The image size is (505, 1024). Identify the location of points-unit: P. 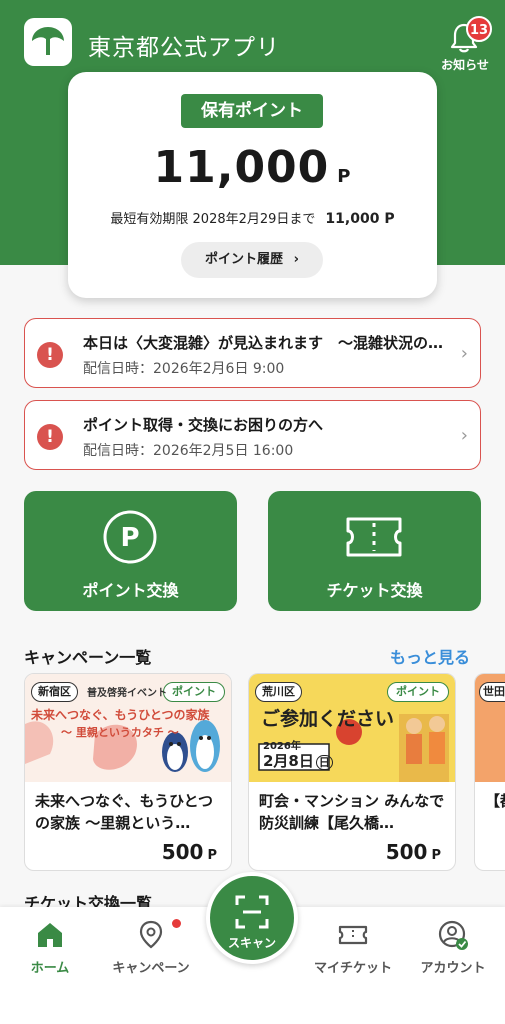
(344, 176).